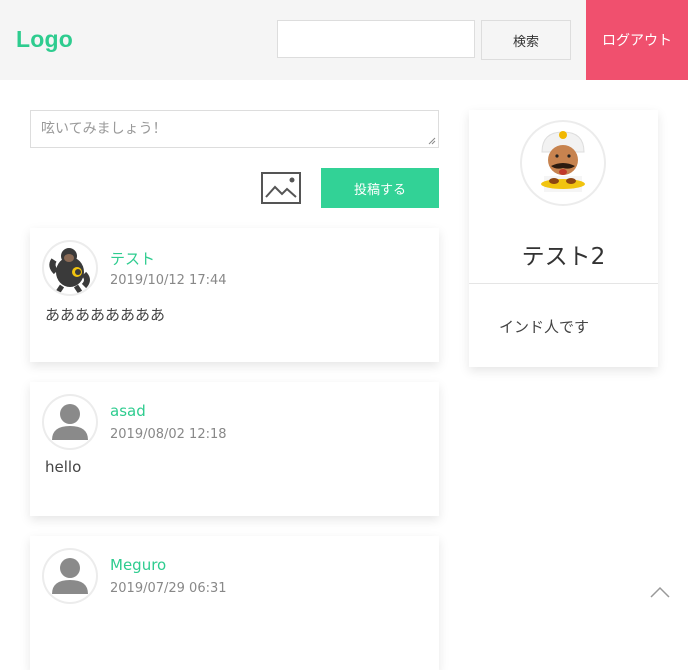  Describe the element at coordinates (637, 40) in the screenshot. I see `logout-button: ログアウト` at that location.